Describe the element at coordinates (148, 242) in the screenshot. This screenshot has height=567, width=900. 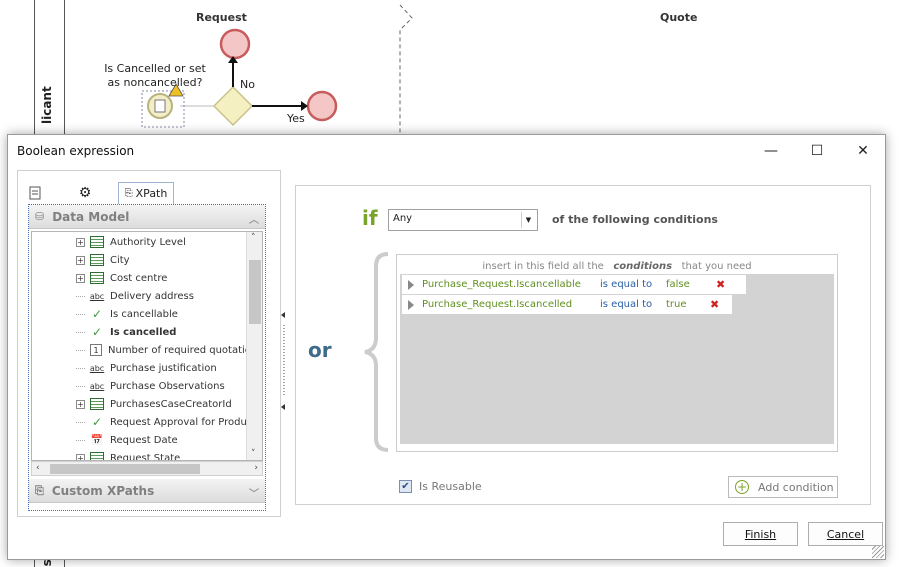
I see `tree-item-label: Authority Level` at that location.